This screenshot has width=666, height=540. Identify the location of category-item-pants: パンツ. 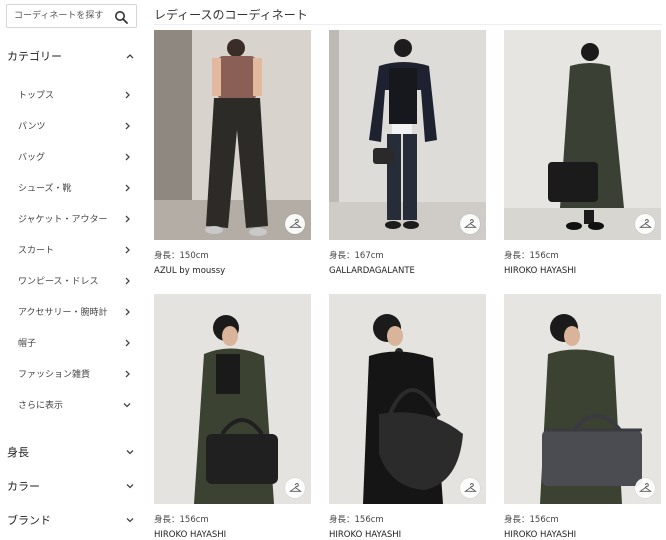
(71, 125).